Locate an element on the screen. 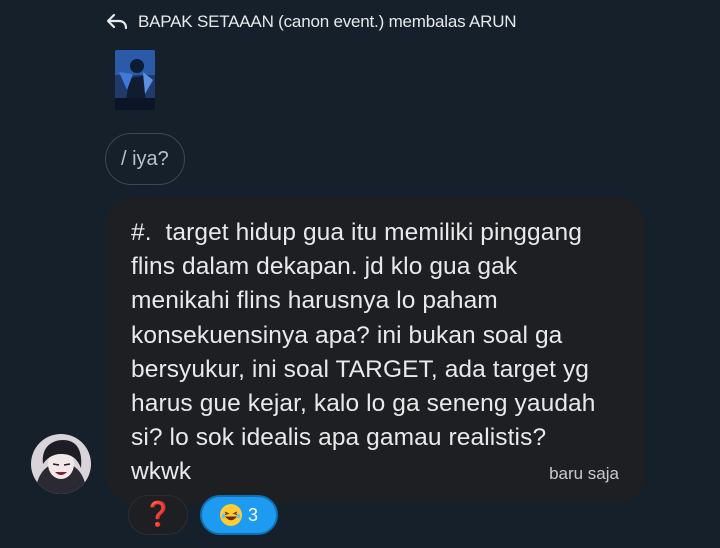 This screenshot has width=720, height=548. reaction-question: ❓ is located at coordinates (158, 515).